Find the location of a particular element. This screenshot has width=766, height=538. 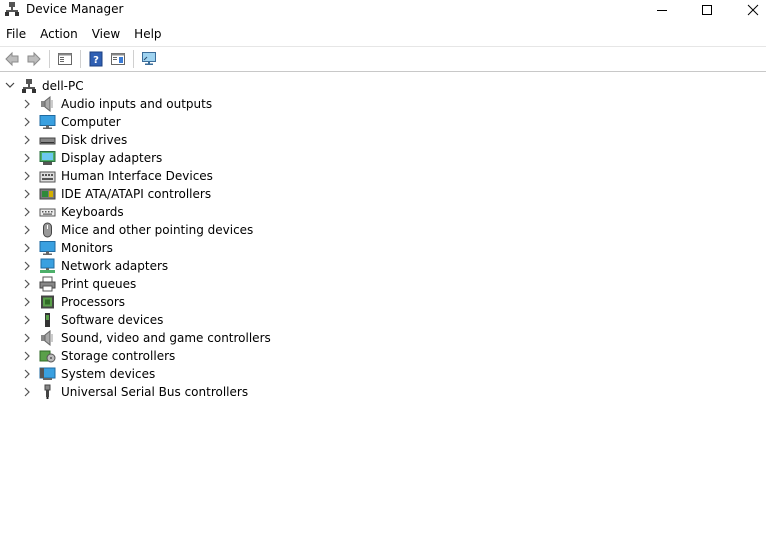

tree-node: Keyboards is located at coordinates (383, 212).